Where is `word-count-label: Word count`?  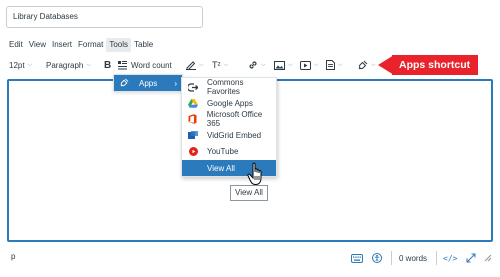
word-count-label: Word count is located at coordinates (151, 65).